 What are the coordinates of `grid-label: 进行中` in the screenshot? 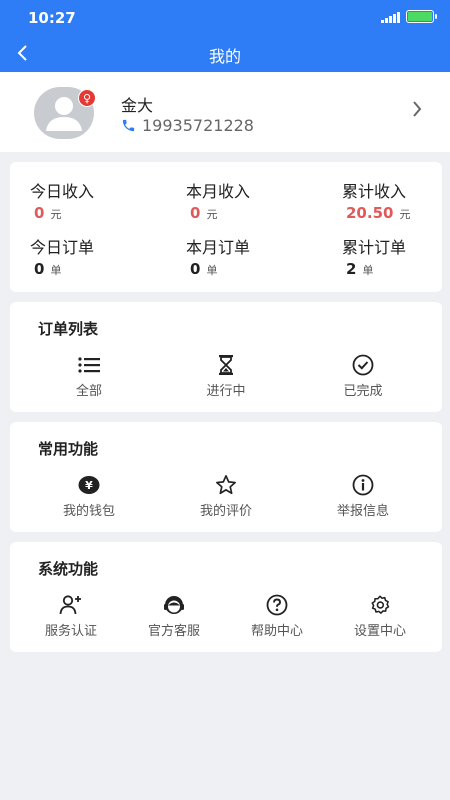 It's located at (226, 391).